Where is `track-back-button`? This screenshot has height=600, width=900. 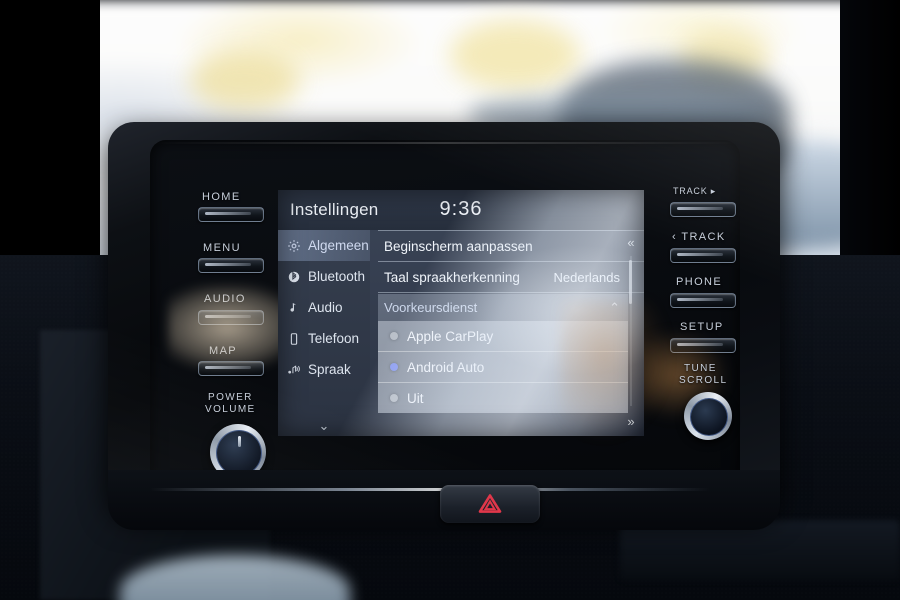 track-back-button is located at coordinates (703, 255).